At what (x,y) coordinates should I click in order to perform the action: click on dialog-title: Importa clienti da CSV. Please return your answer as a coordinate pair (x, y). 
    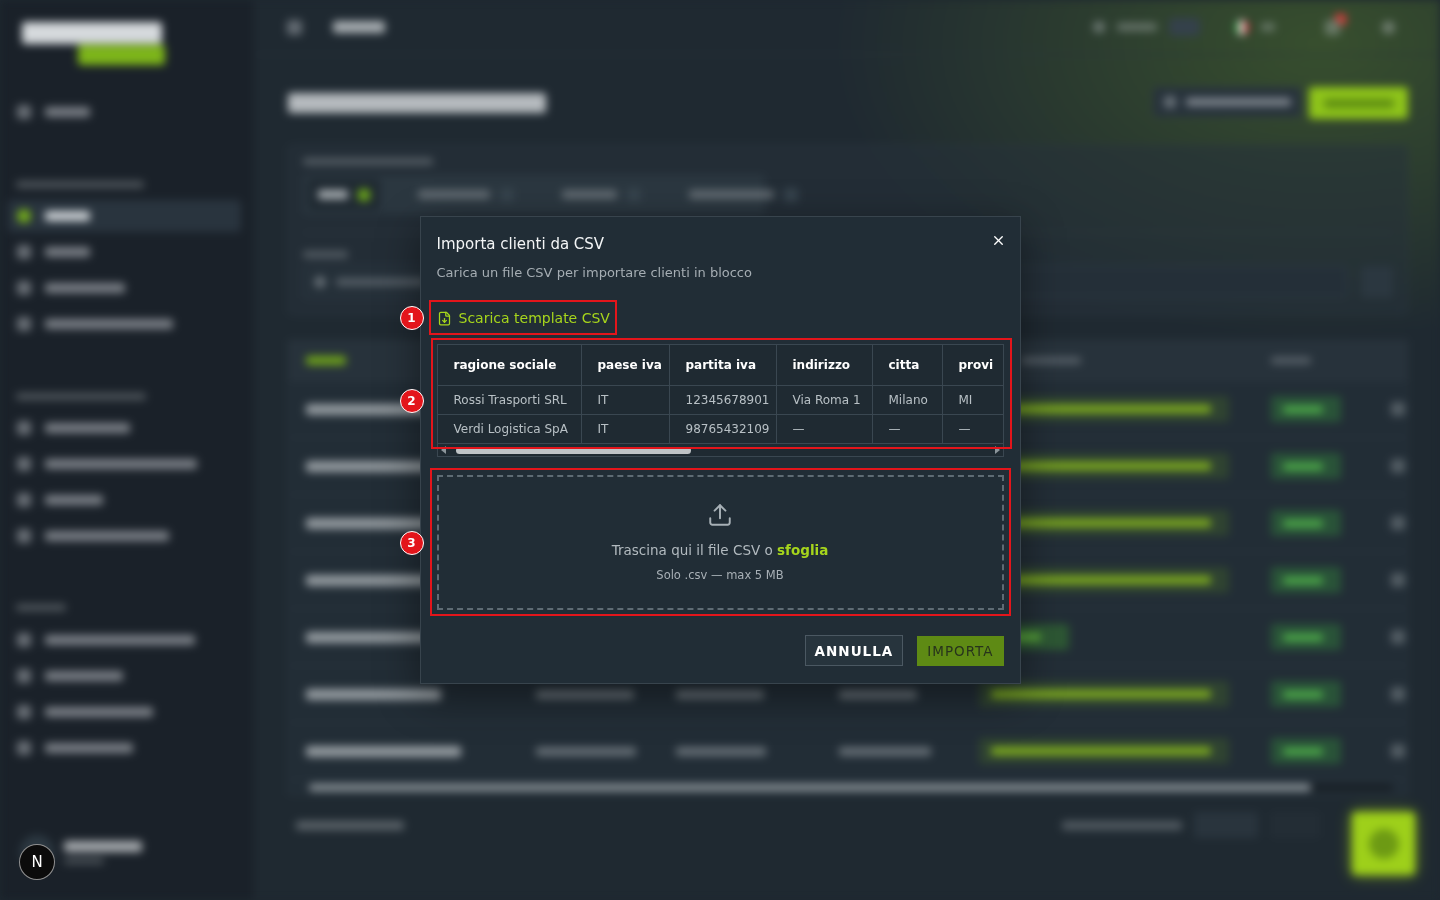
    Looking at the image, I should click on (520, 244).